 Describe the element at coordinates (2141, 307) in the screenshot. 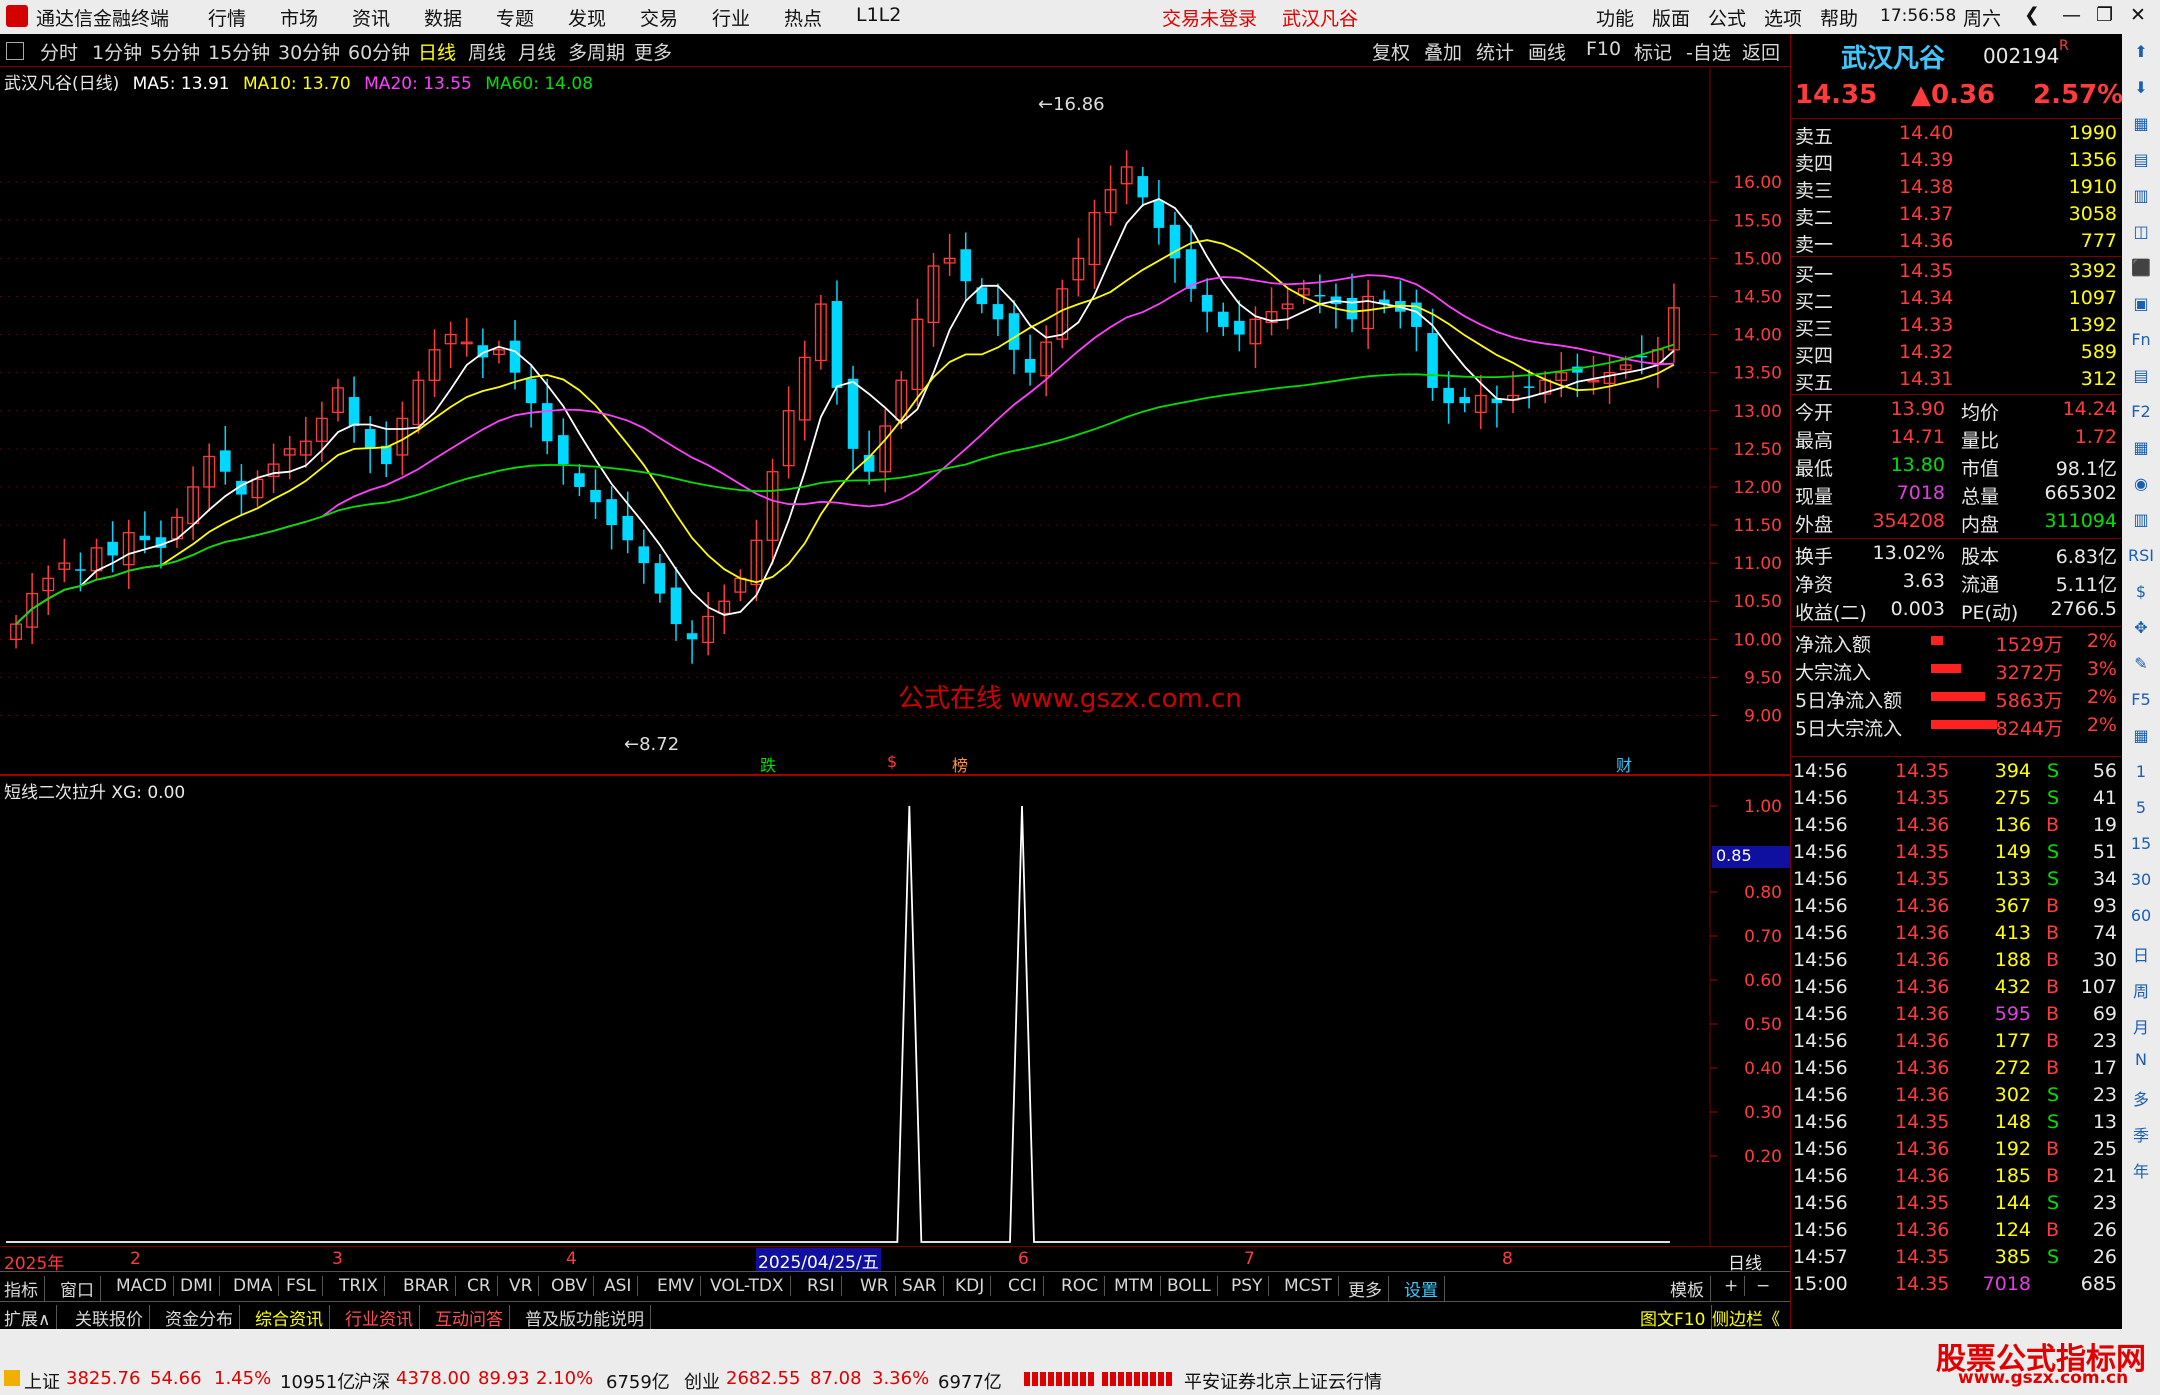

I see `side-tool-icon-7: ▣` at that location.